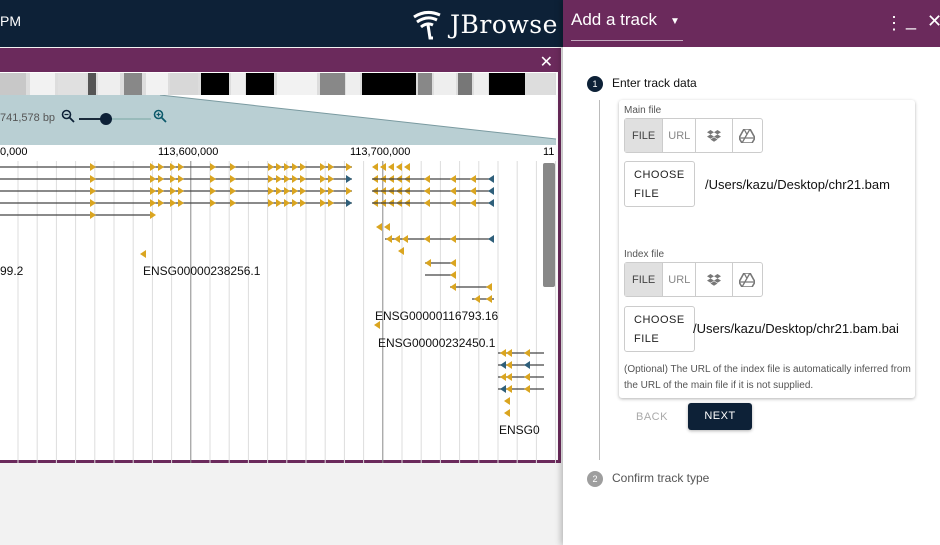 The image size is (940, 545). What do you see at coordinates (106, 119) in the screenshot?
I see `zoom-slider-thumb` at bounding box center [106, 119].